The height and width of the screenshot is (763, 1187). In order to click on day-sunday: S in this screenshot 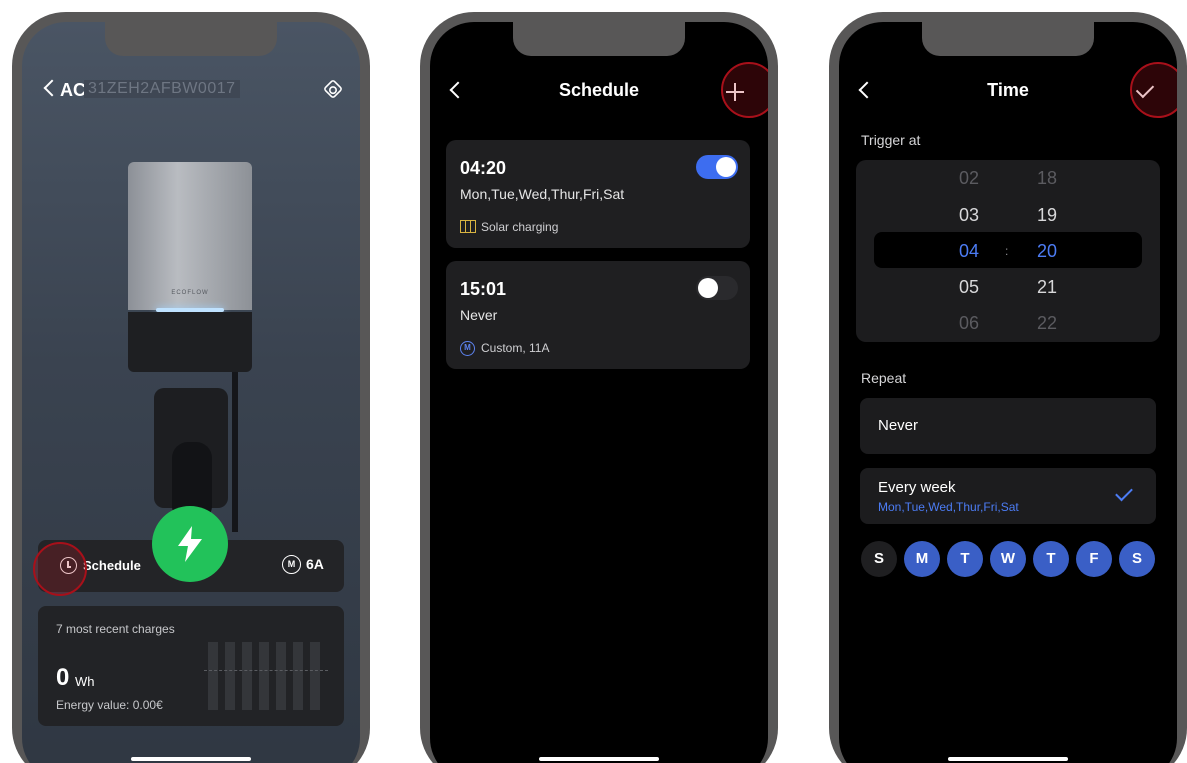, I will do `click(879, 559)`.